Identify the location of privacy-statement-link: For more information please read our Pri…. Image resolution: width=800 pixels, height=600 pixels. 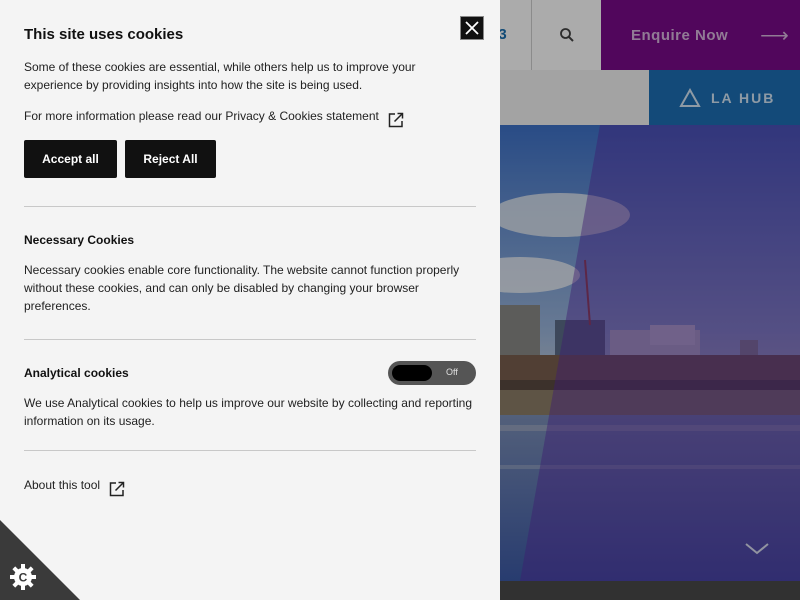
(214, 120).